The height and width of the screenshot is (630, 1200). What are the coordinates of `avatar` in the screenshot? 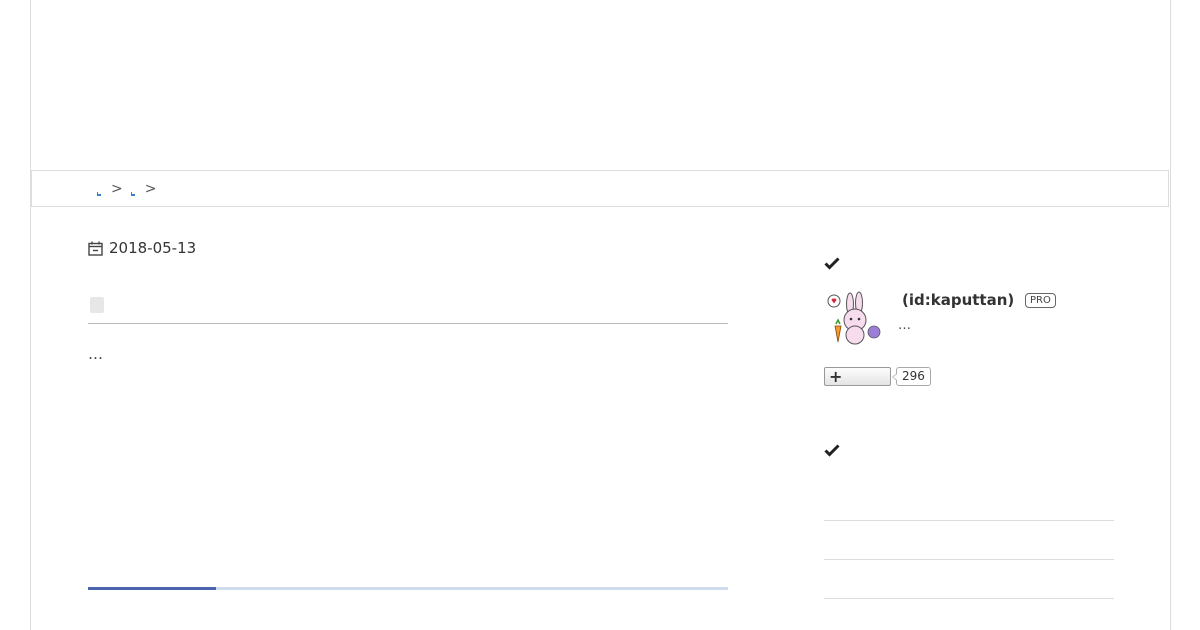 It's located at (854, 320).